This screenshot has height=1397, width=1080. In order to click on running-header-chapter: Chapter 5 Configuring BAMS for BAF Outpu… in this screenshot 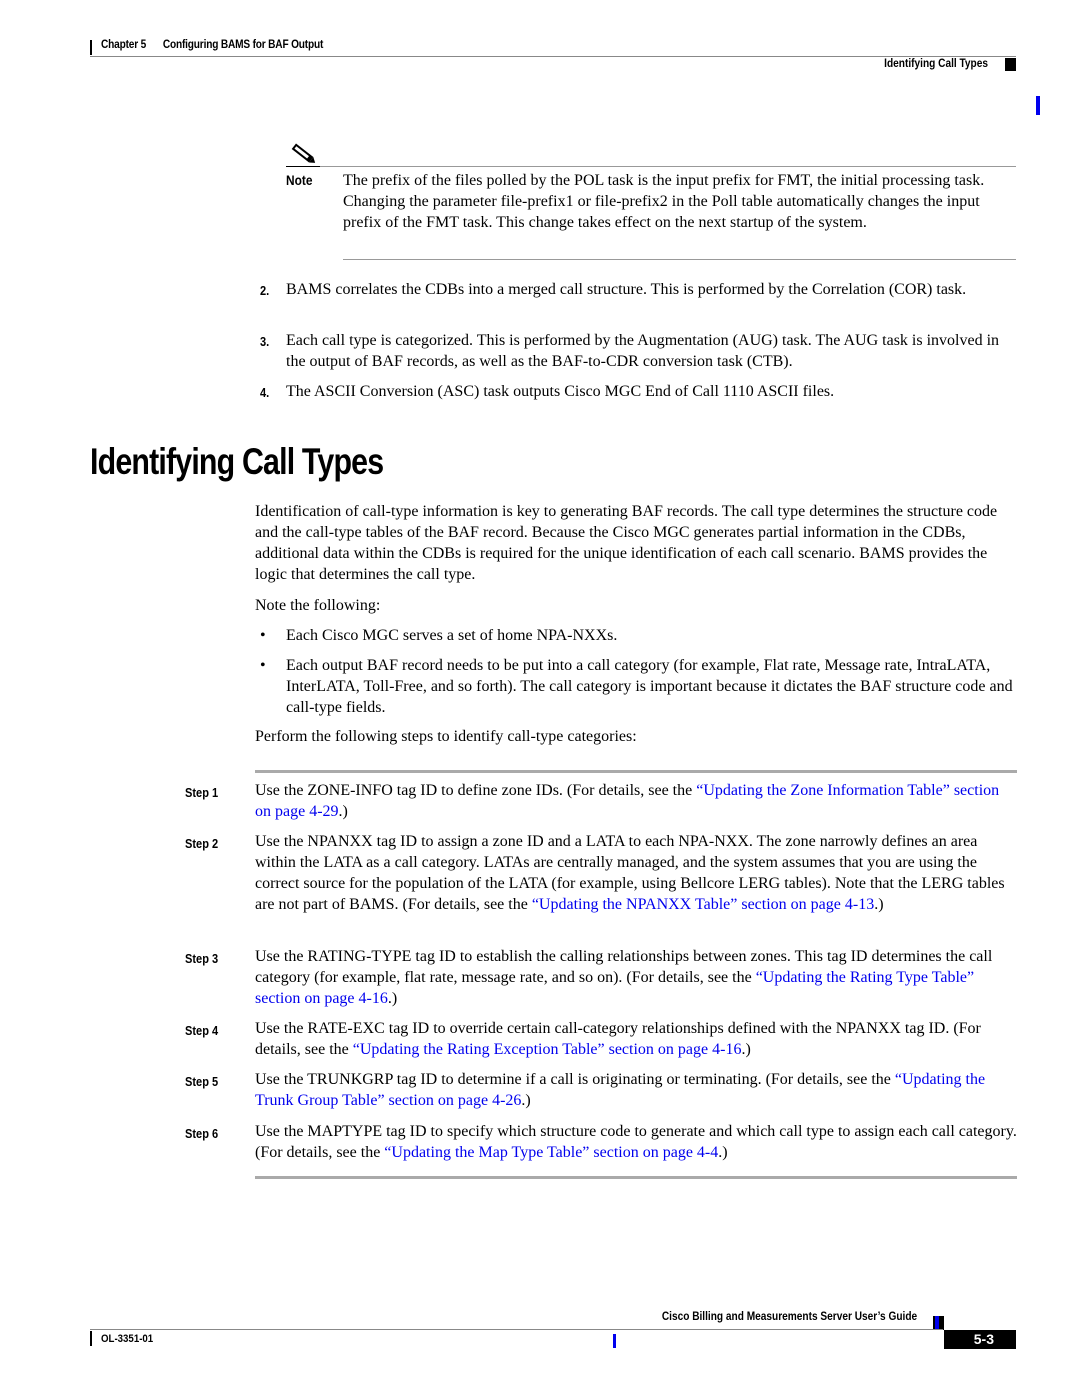, I will do `click(212, 45)`.